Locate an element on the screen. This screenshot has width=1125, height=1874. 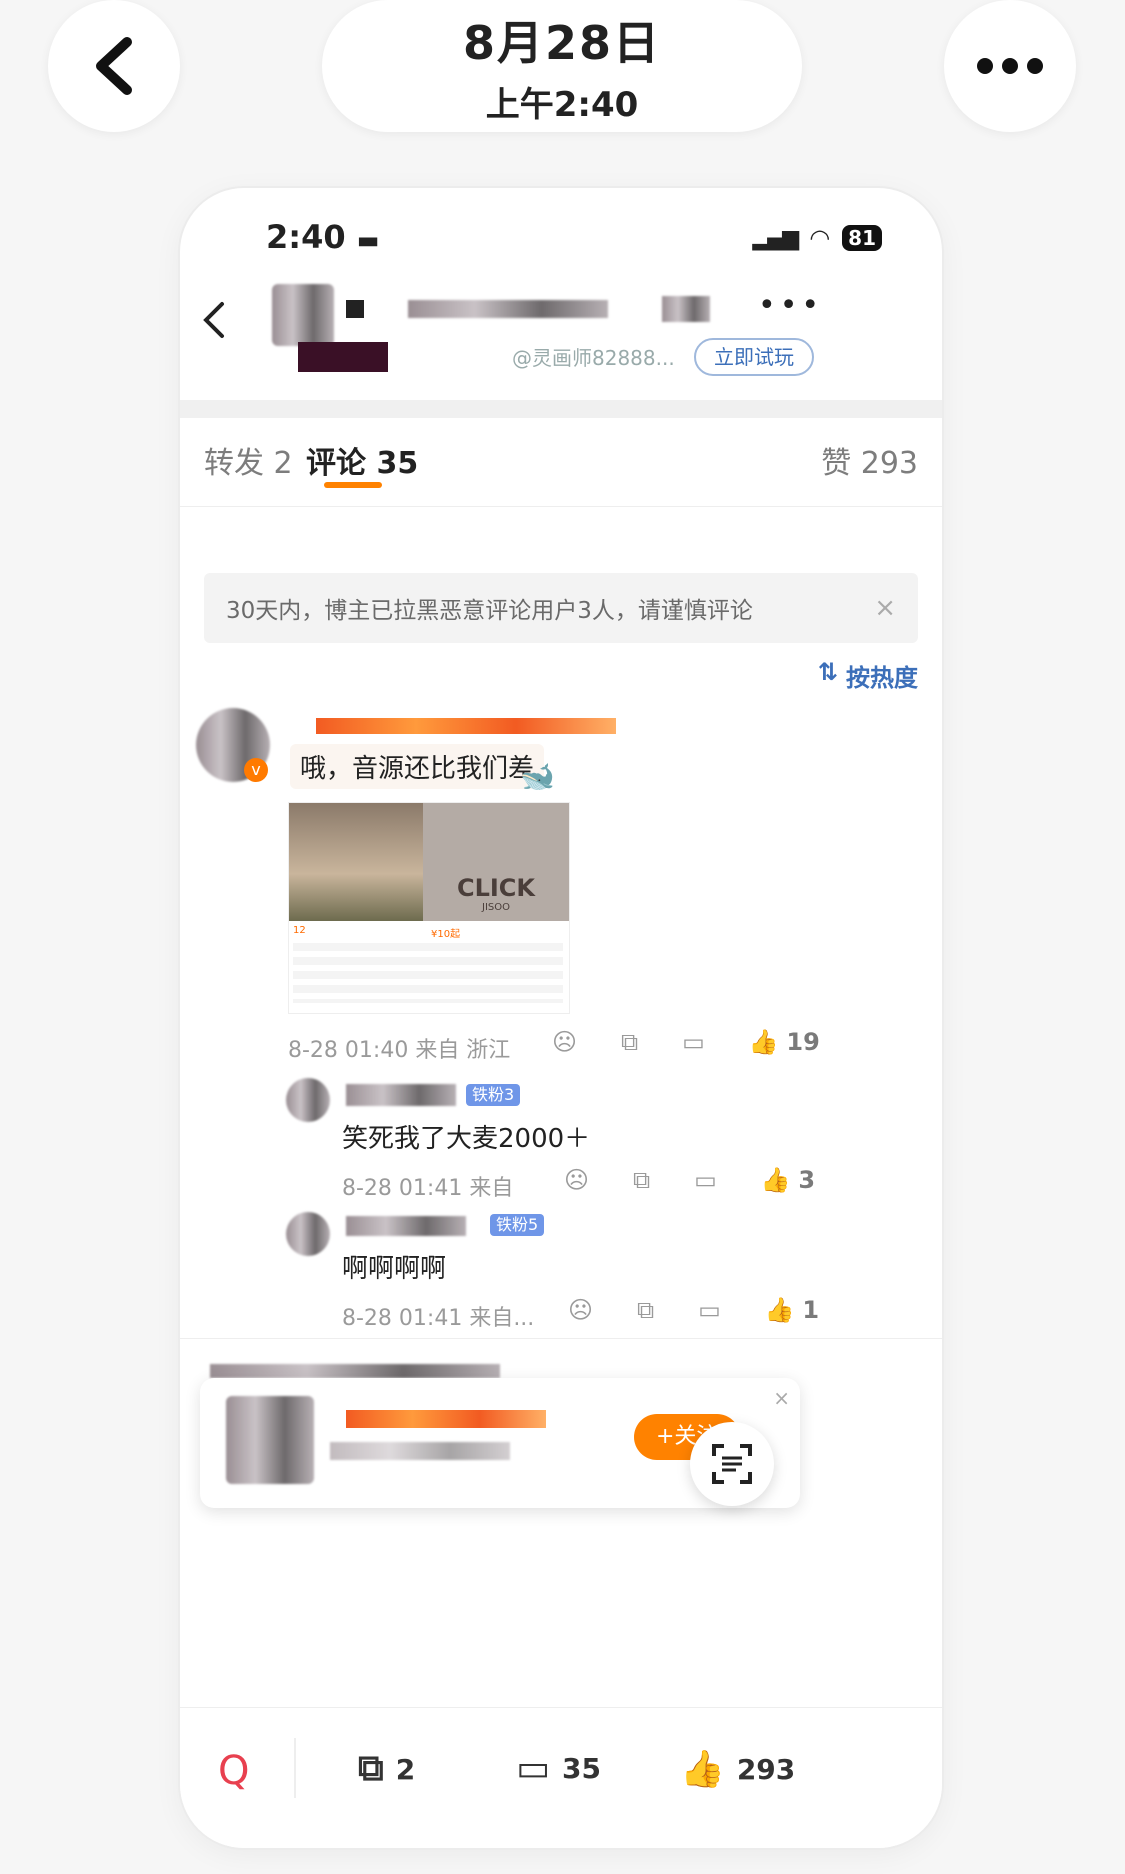
blacklist-notice: 30天内，博主已拉黑恶意评论用户3人，请谨慎评论 × is located at coordinates (561, 608).